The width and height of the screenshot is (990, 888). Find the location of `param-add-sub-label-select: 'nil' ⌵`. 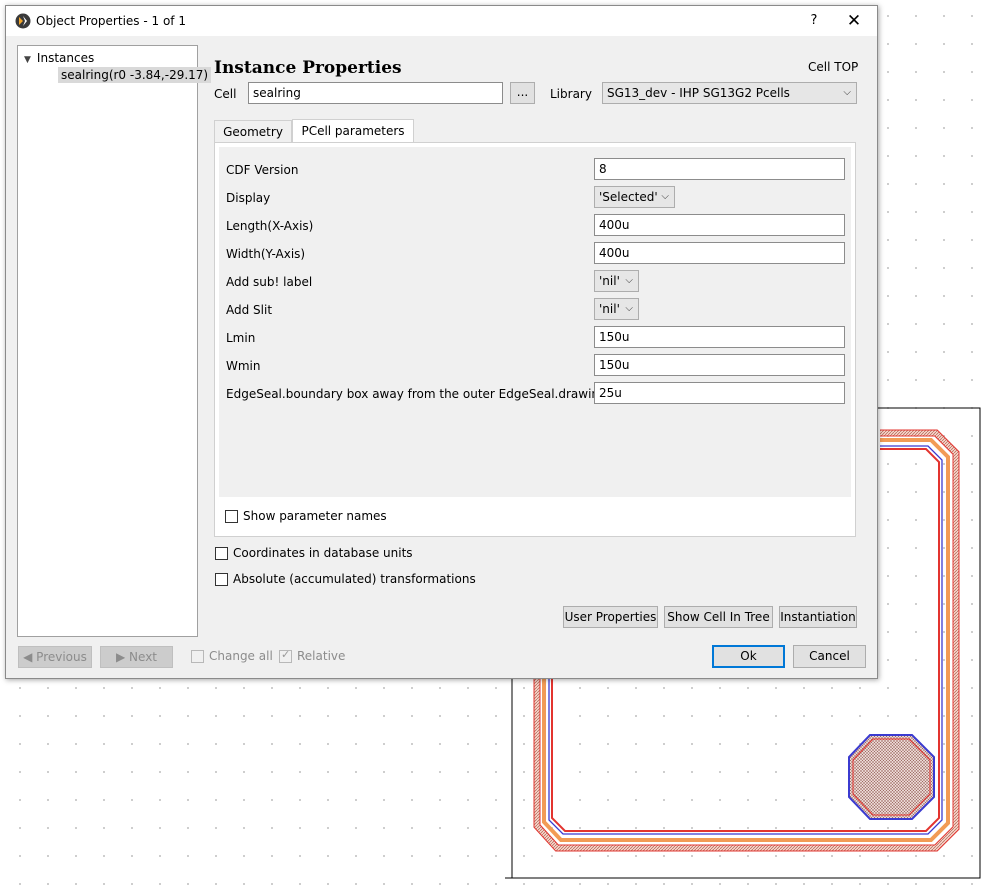

param-add-sub-label-select: 'nil' ⌵ is located at coordinates (616, 281).